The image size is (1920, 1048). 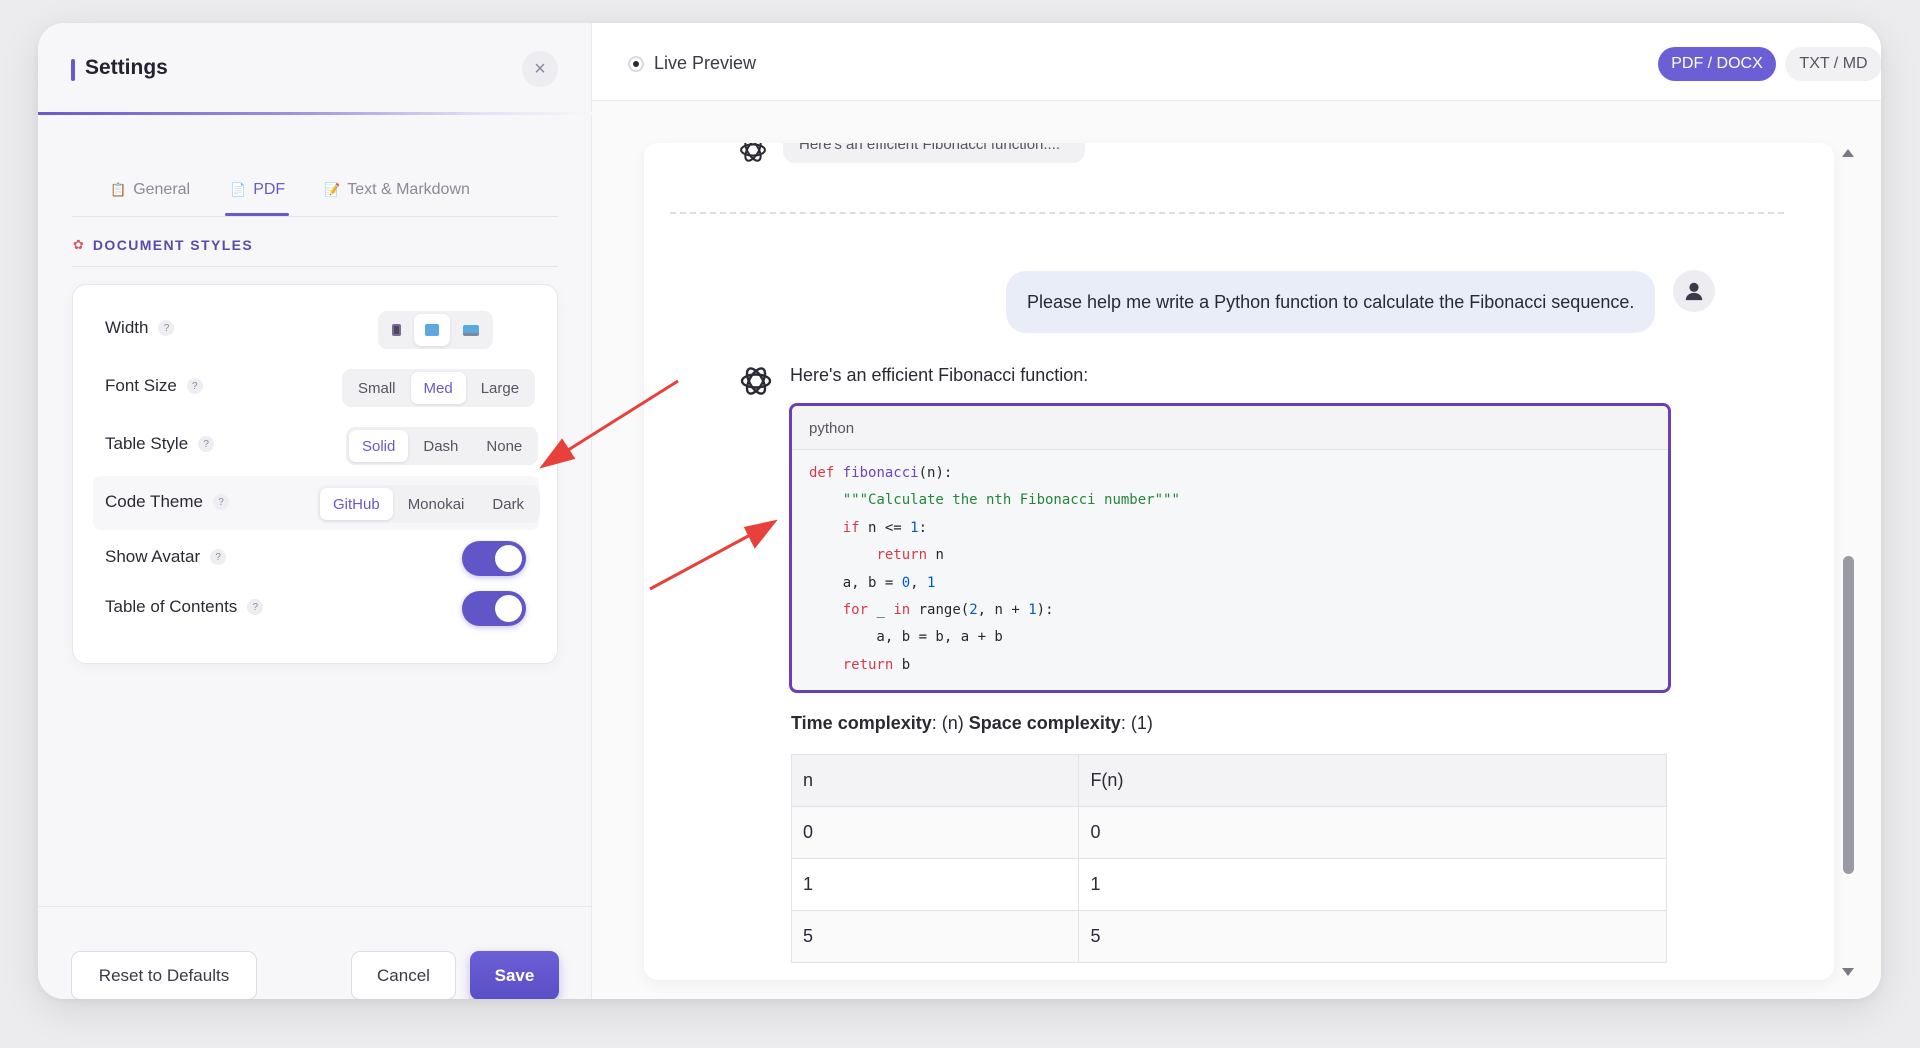 I want to click on toc-label: Table of Contents ?, so click(x=184, y=607).